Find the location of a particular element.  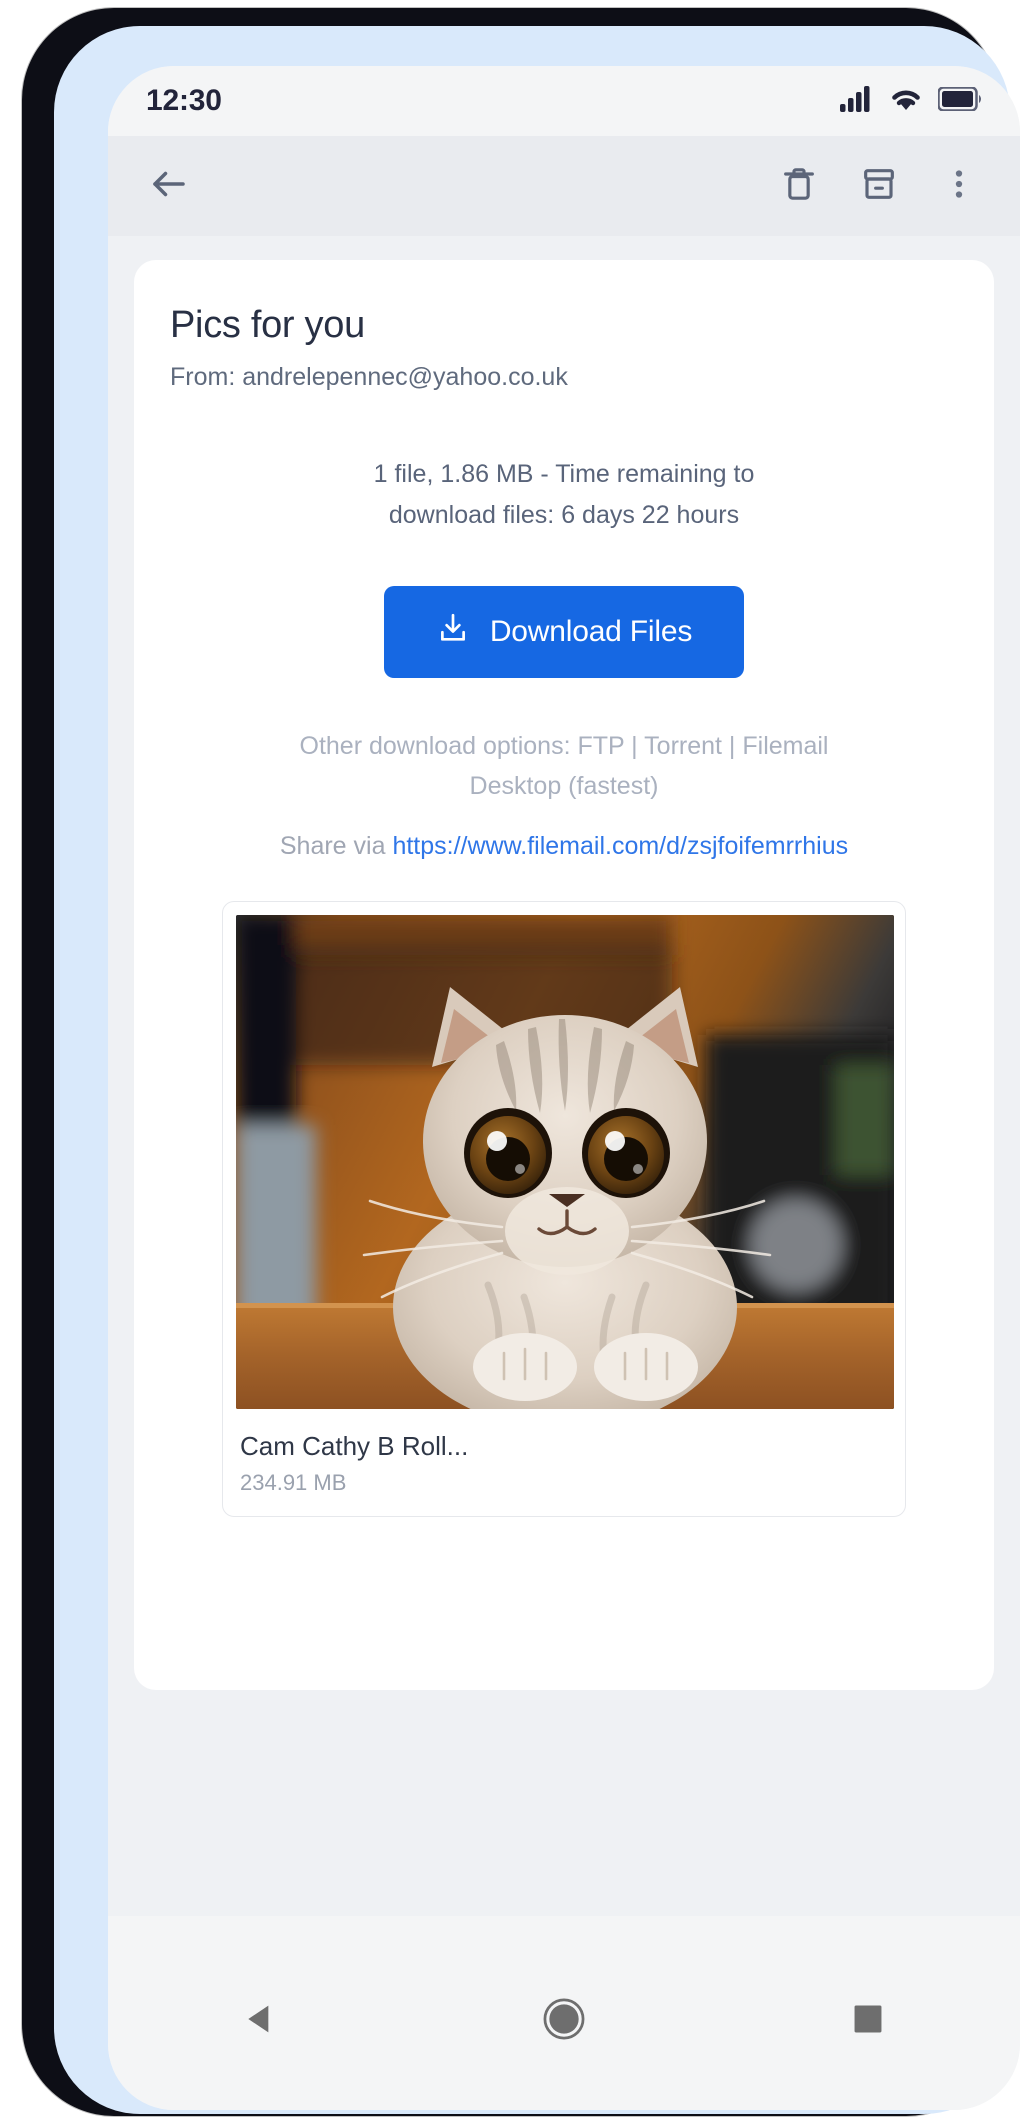

nav-recents-button is located at coordinates (868, 2021).